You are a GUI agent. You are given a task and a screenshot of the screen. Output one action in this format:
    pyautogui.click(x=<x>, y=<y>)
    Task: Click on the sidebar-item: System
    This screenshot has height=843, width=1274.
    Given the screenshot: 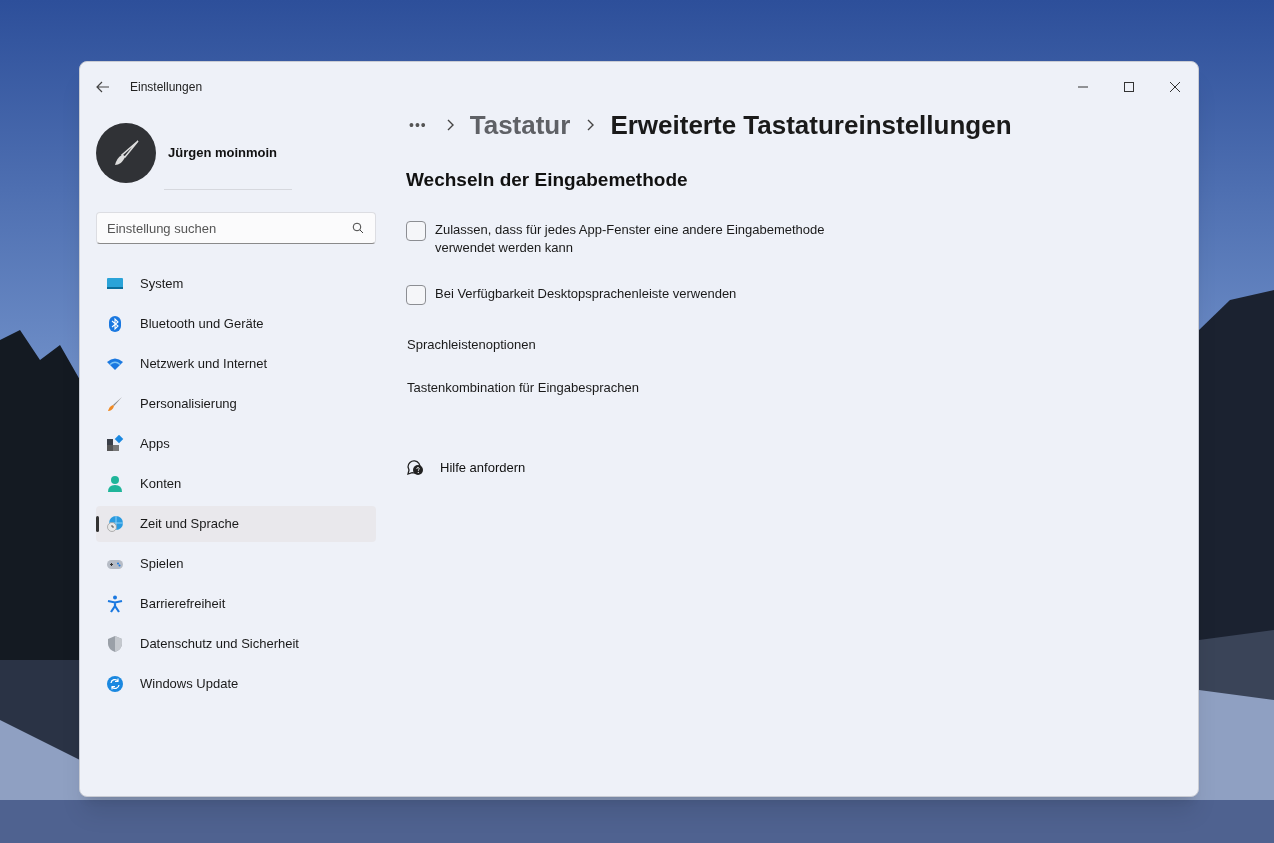 What is the action you would take?
    pyautogui.click(x=236, y=284)
    